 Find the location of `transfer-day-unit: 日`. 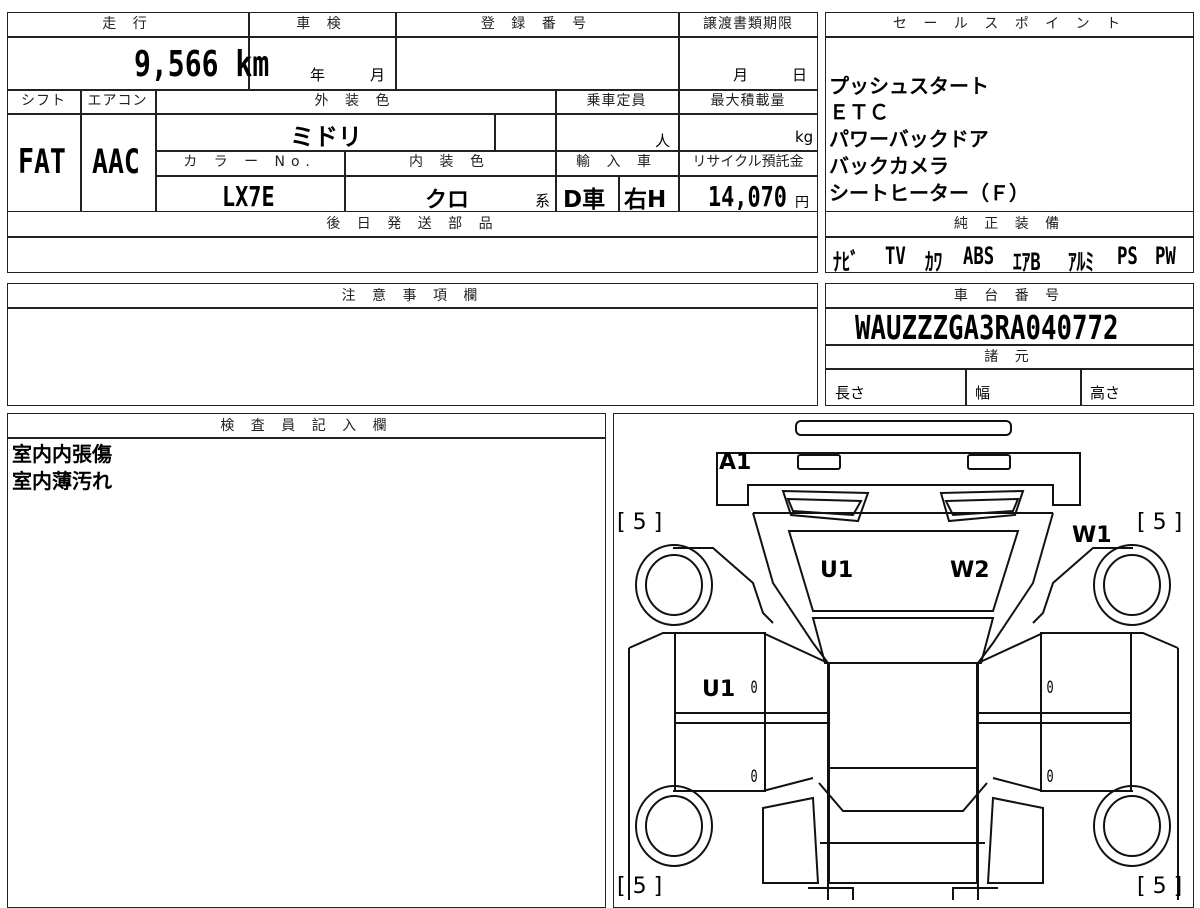

transfer-day-unit: 日 is located at coordinates (800, 75).